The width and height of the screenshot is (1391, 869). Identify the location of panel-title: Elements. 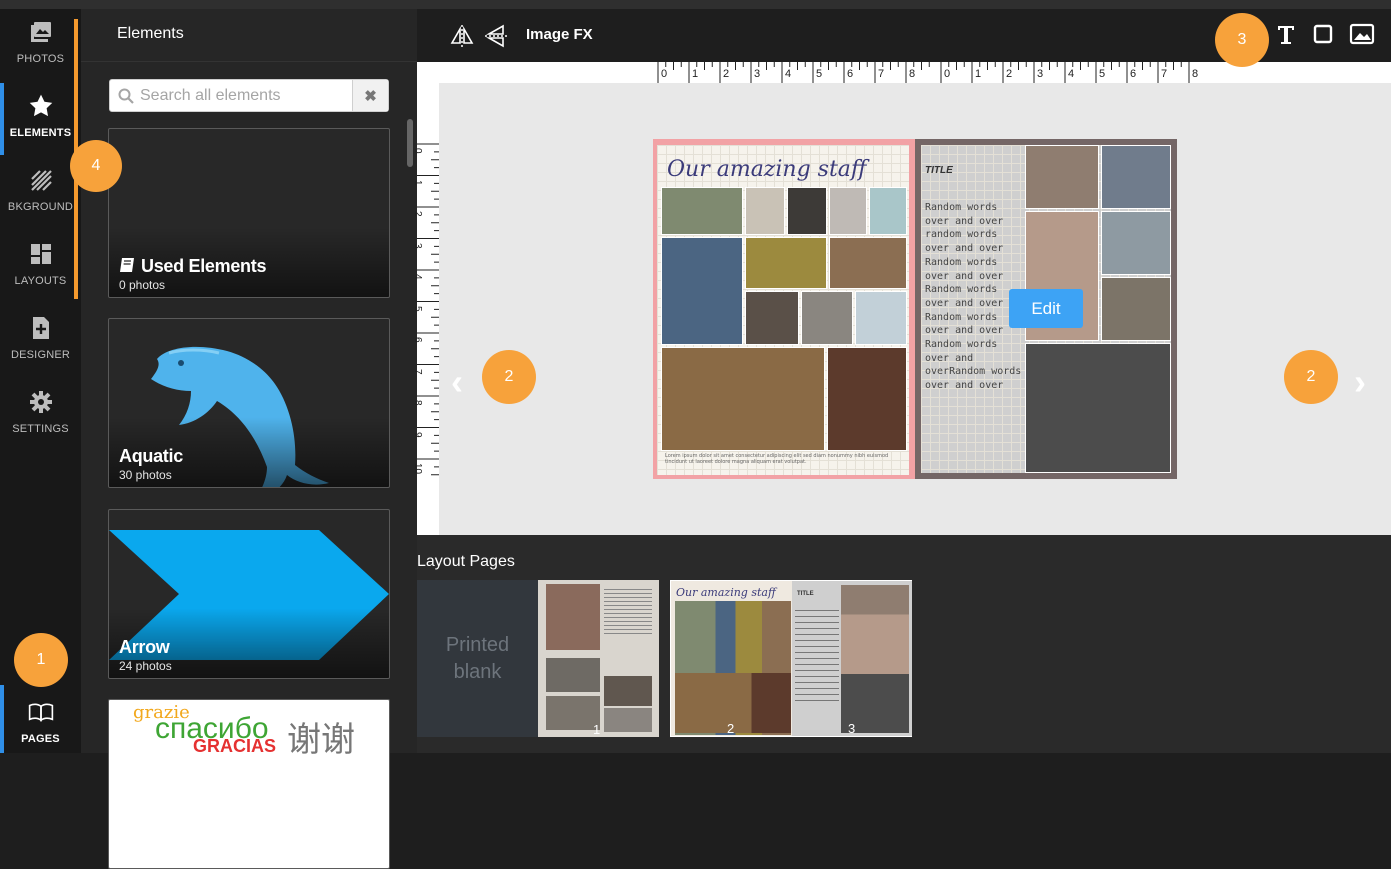
(249, 35).